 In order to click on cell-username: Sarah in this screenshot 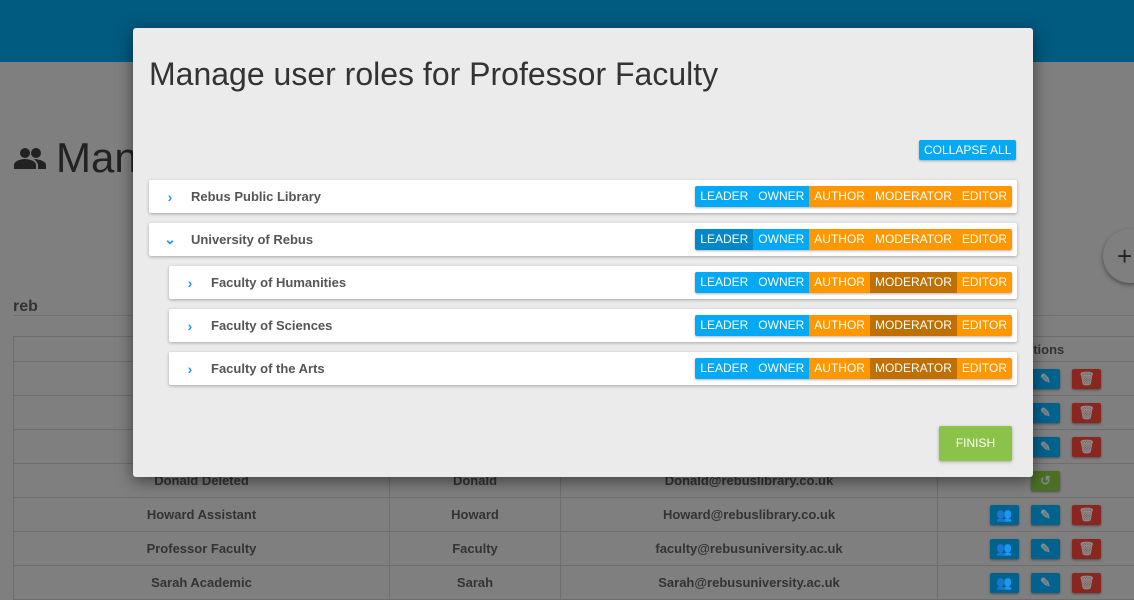, I will do `click(475, 583)`.